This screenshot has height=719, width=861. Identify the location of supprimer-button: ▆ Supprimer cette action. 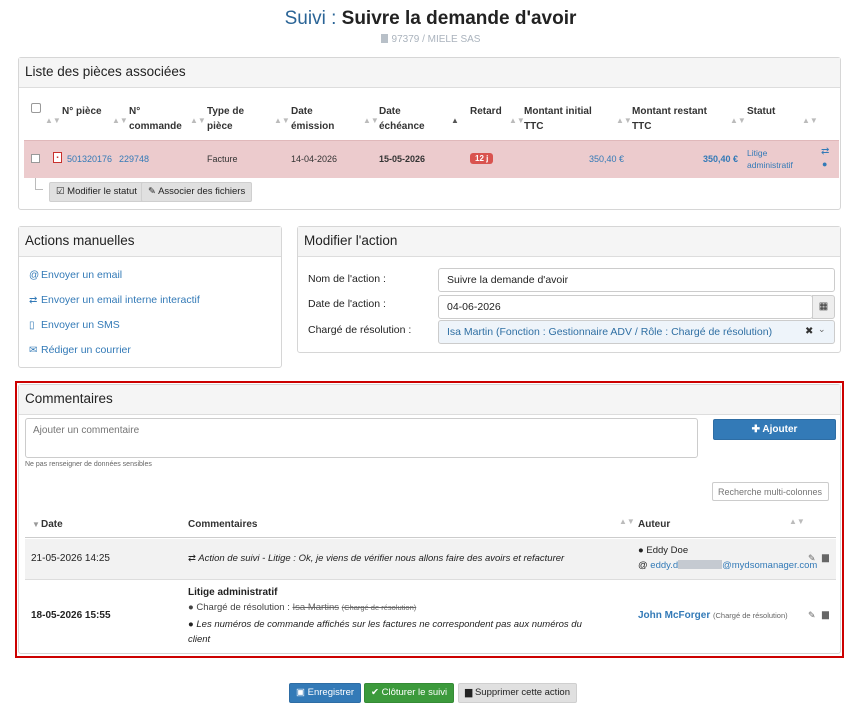
(517, 693).